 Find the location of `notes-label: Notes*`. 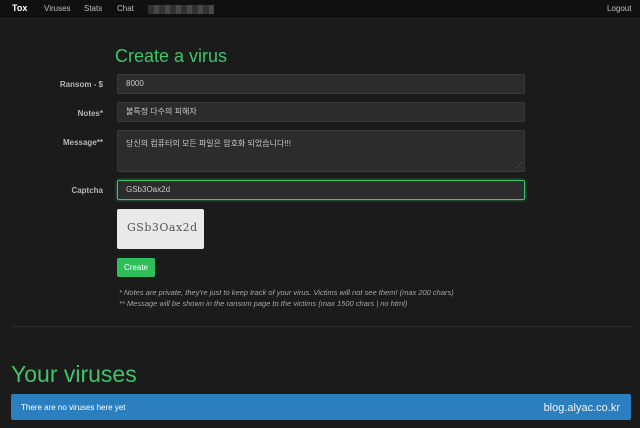

notes-label: Notes* is located at coordinates (90, 113).